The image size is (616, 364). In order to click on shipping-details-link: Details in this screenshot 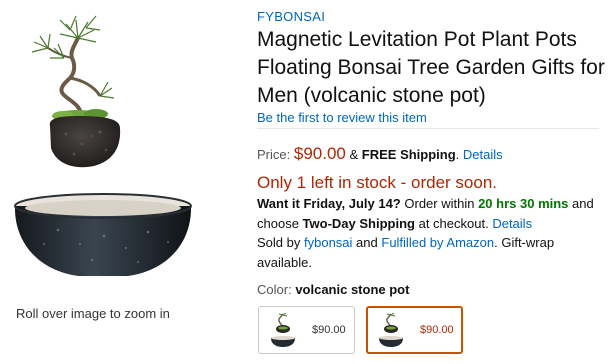, I will do `click(483, 154)`.